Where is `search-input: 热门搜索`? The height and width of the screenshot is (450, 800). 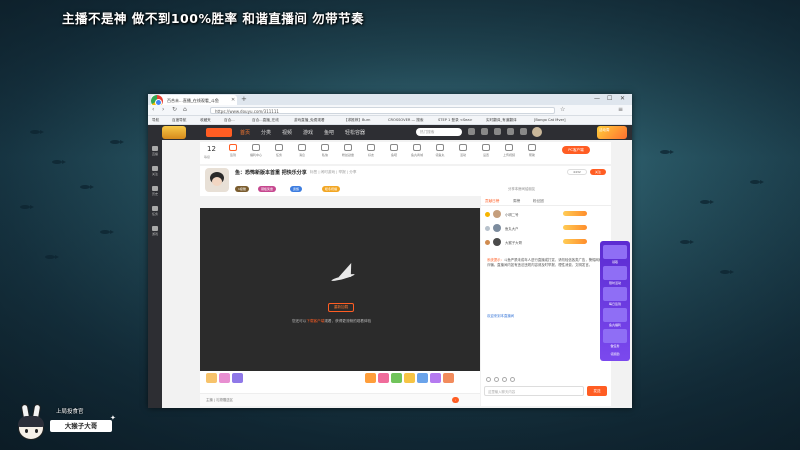
search-input: 热门搜索 is located at coordinates (439, 132).